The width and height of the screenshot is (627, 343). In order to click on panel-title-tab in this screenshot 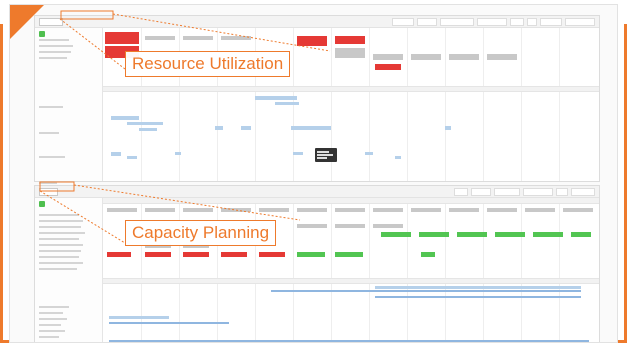, I will do `click(49, 192)`.